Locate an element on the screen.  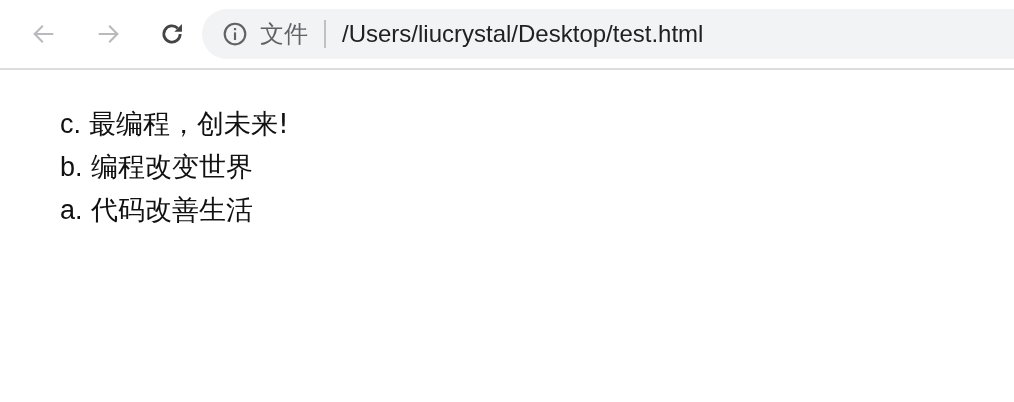
info-icon is located at coordinates (235, 34).